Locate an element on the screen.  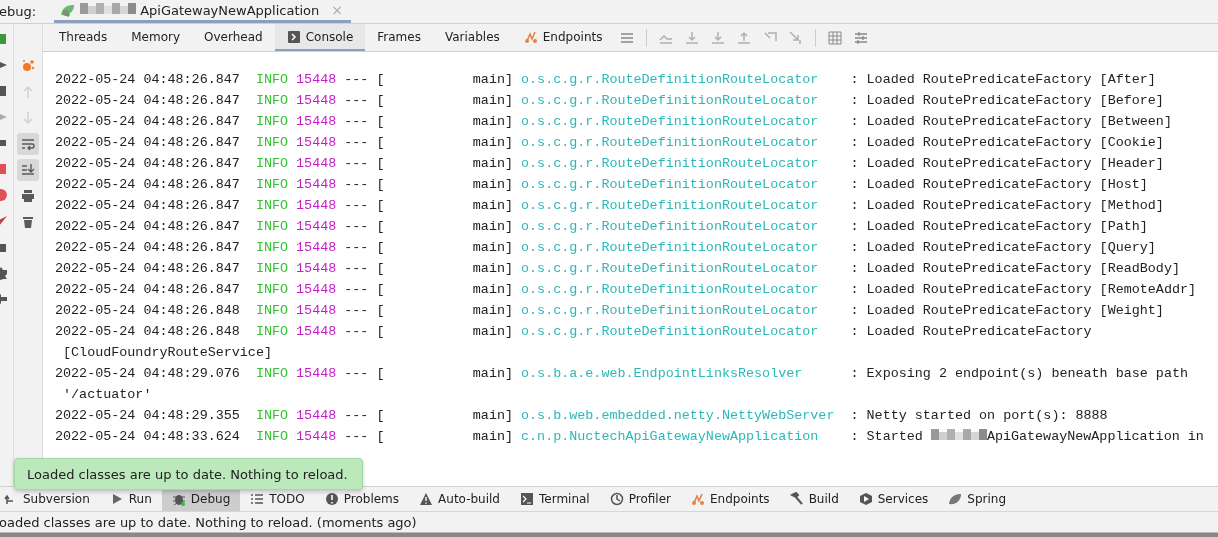
table-icon is located at coordinates (835, 37).